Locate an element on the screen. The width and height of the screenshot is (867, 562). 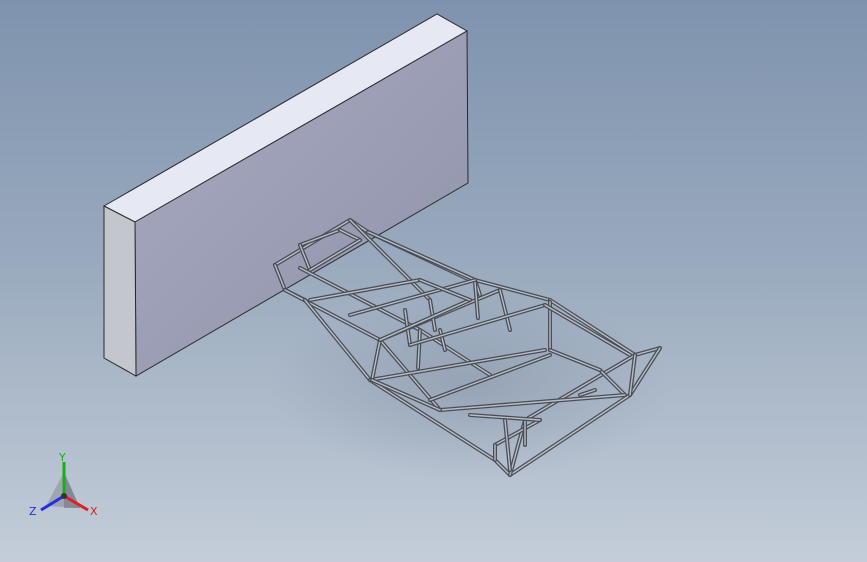
axis-x-label: X is located at coordinates (94, 511).